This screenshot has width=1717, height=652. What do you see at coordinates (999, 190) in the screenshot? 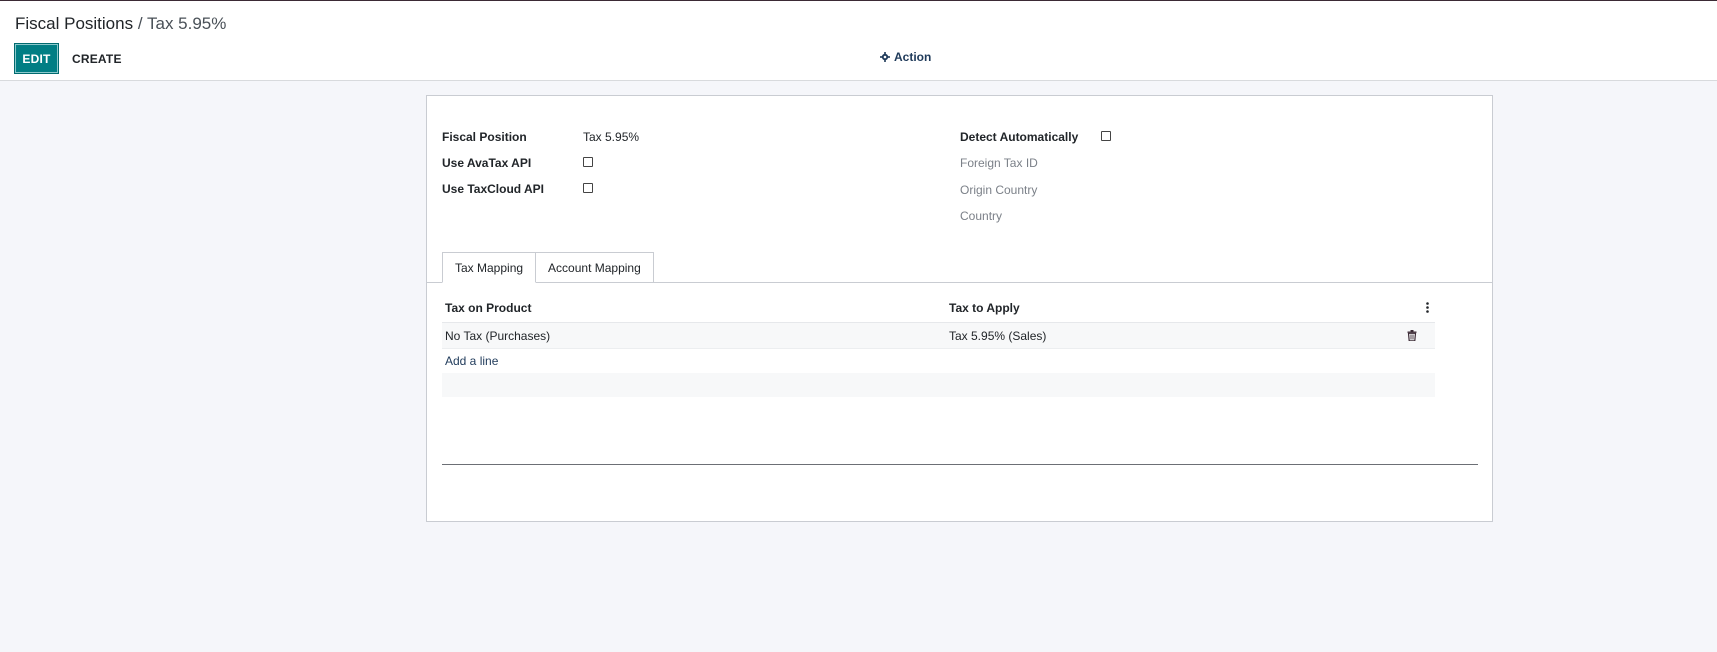
I see `origin-country-label: Origin Country` at bounding box center [999, 190].